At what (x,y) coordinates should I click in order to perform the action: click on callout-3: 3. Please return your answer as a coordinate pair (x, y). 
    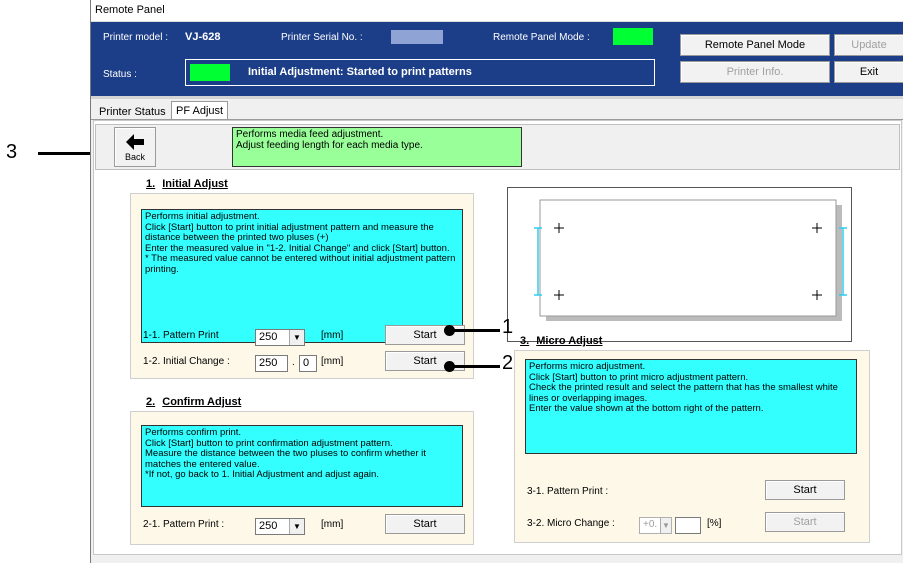
    Looking at the image, I should click on (12, 152).